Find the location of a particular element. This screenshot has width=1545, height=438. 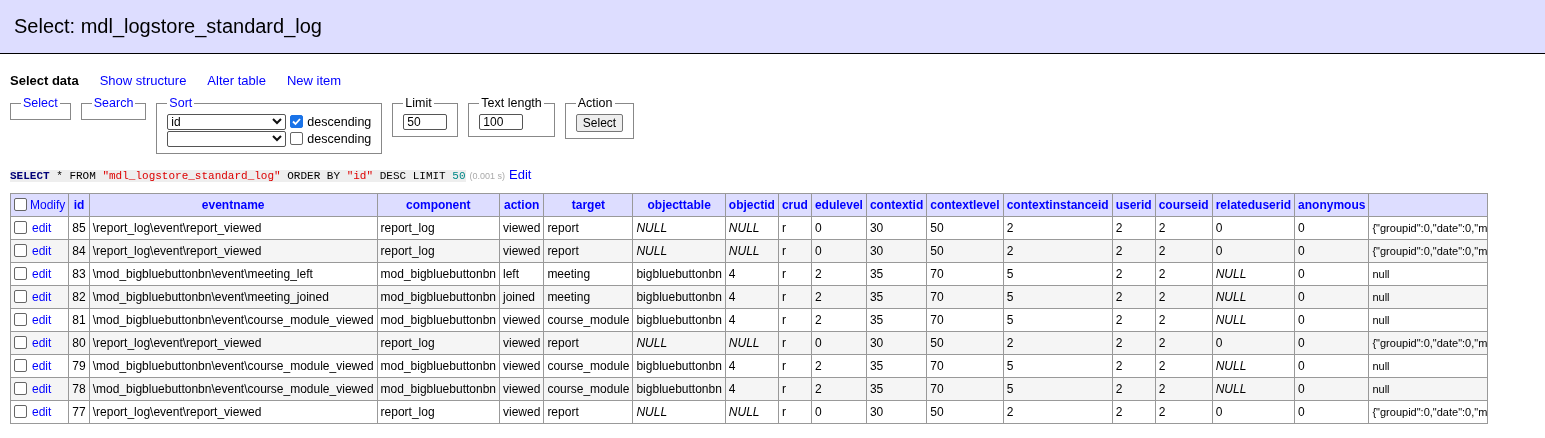

table-cell: 83 is located at coordinates (79, 274).